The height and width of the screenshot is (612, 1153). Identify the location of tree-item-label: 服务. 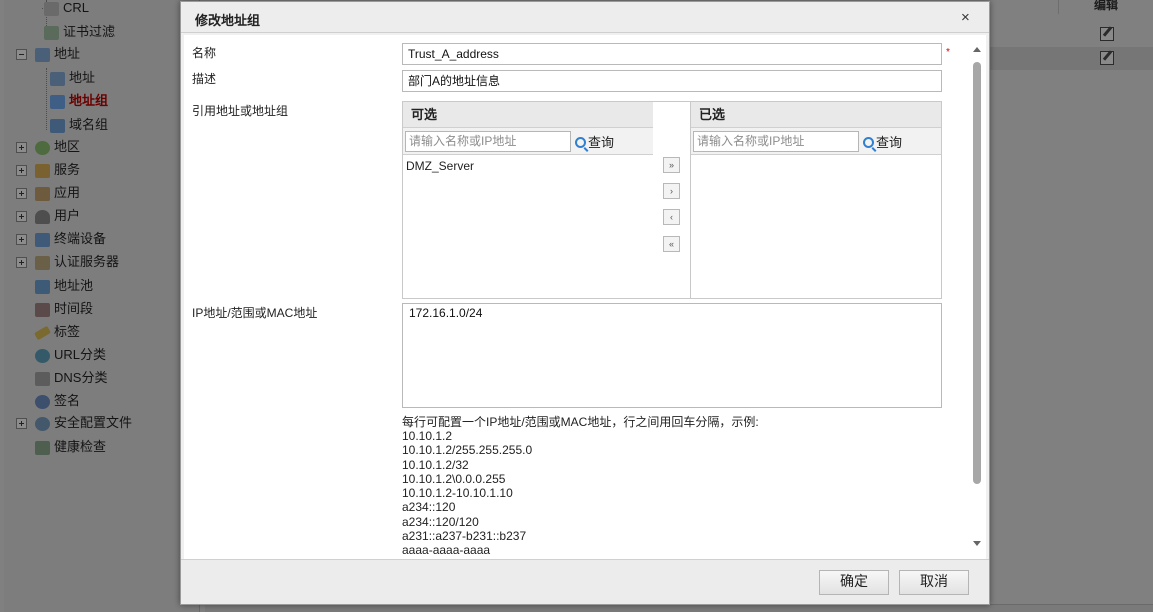
(67, 169).